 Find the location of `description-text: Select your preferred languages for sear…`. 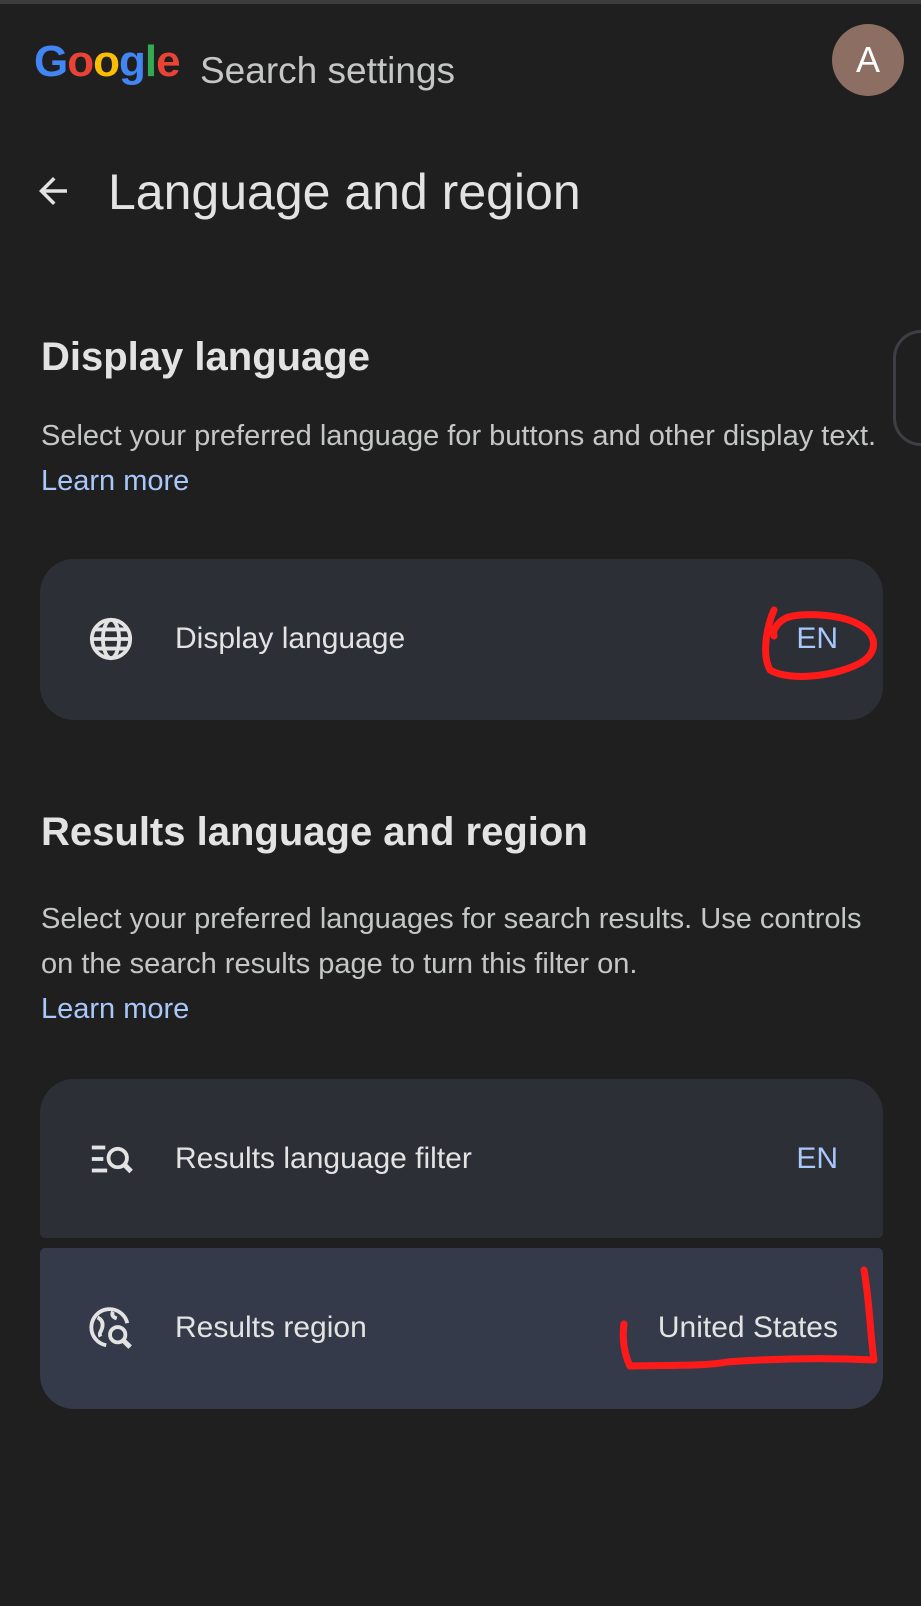

description-text: Select your preferred languages for sear… is located at coordinates (451, 941).